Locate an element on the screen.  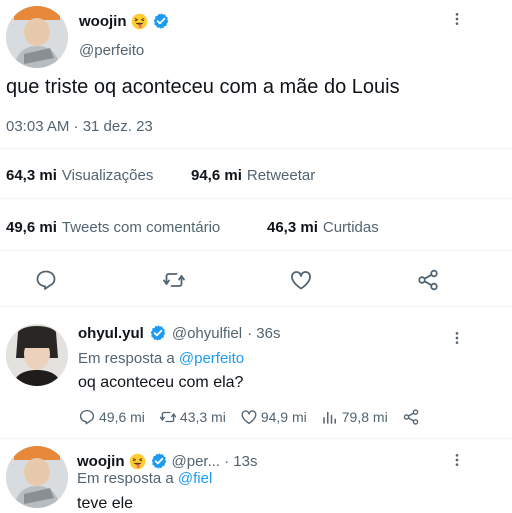
likes-stat: 46,3 mi Curtidas is located at coordinates (323, 227).